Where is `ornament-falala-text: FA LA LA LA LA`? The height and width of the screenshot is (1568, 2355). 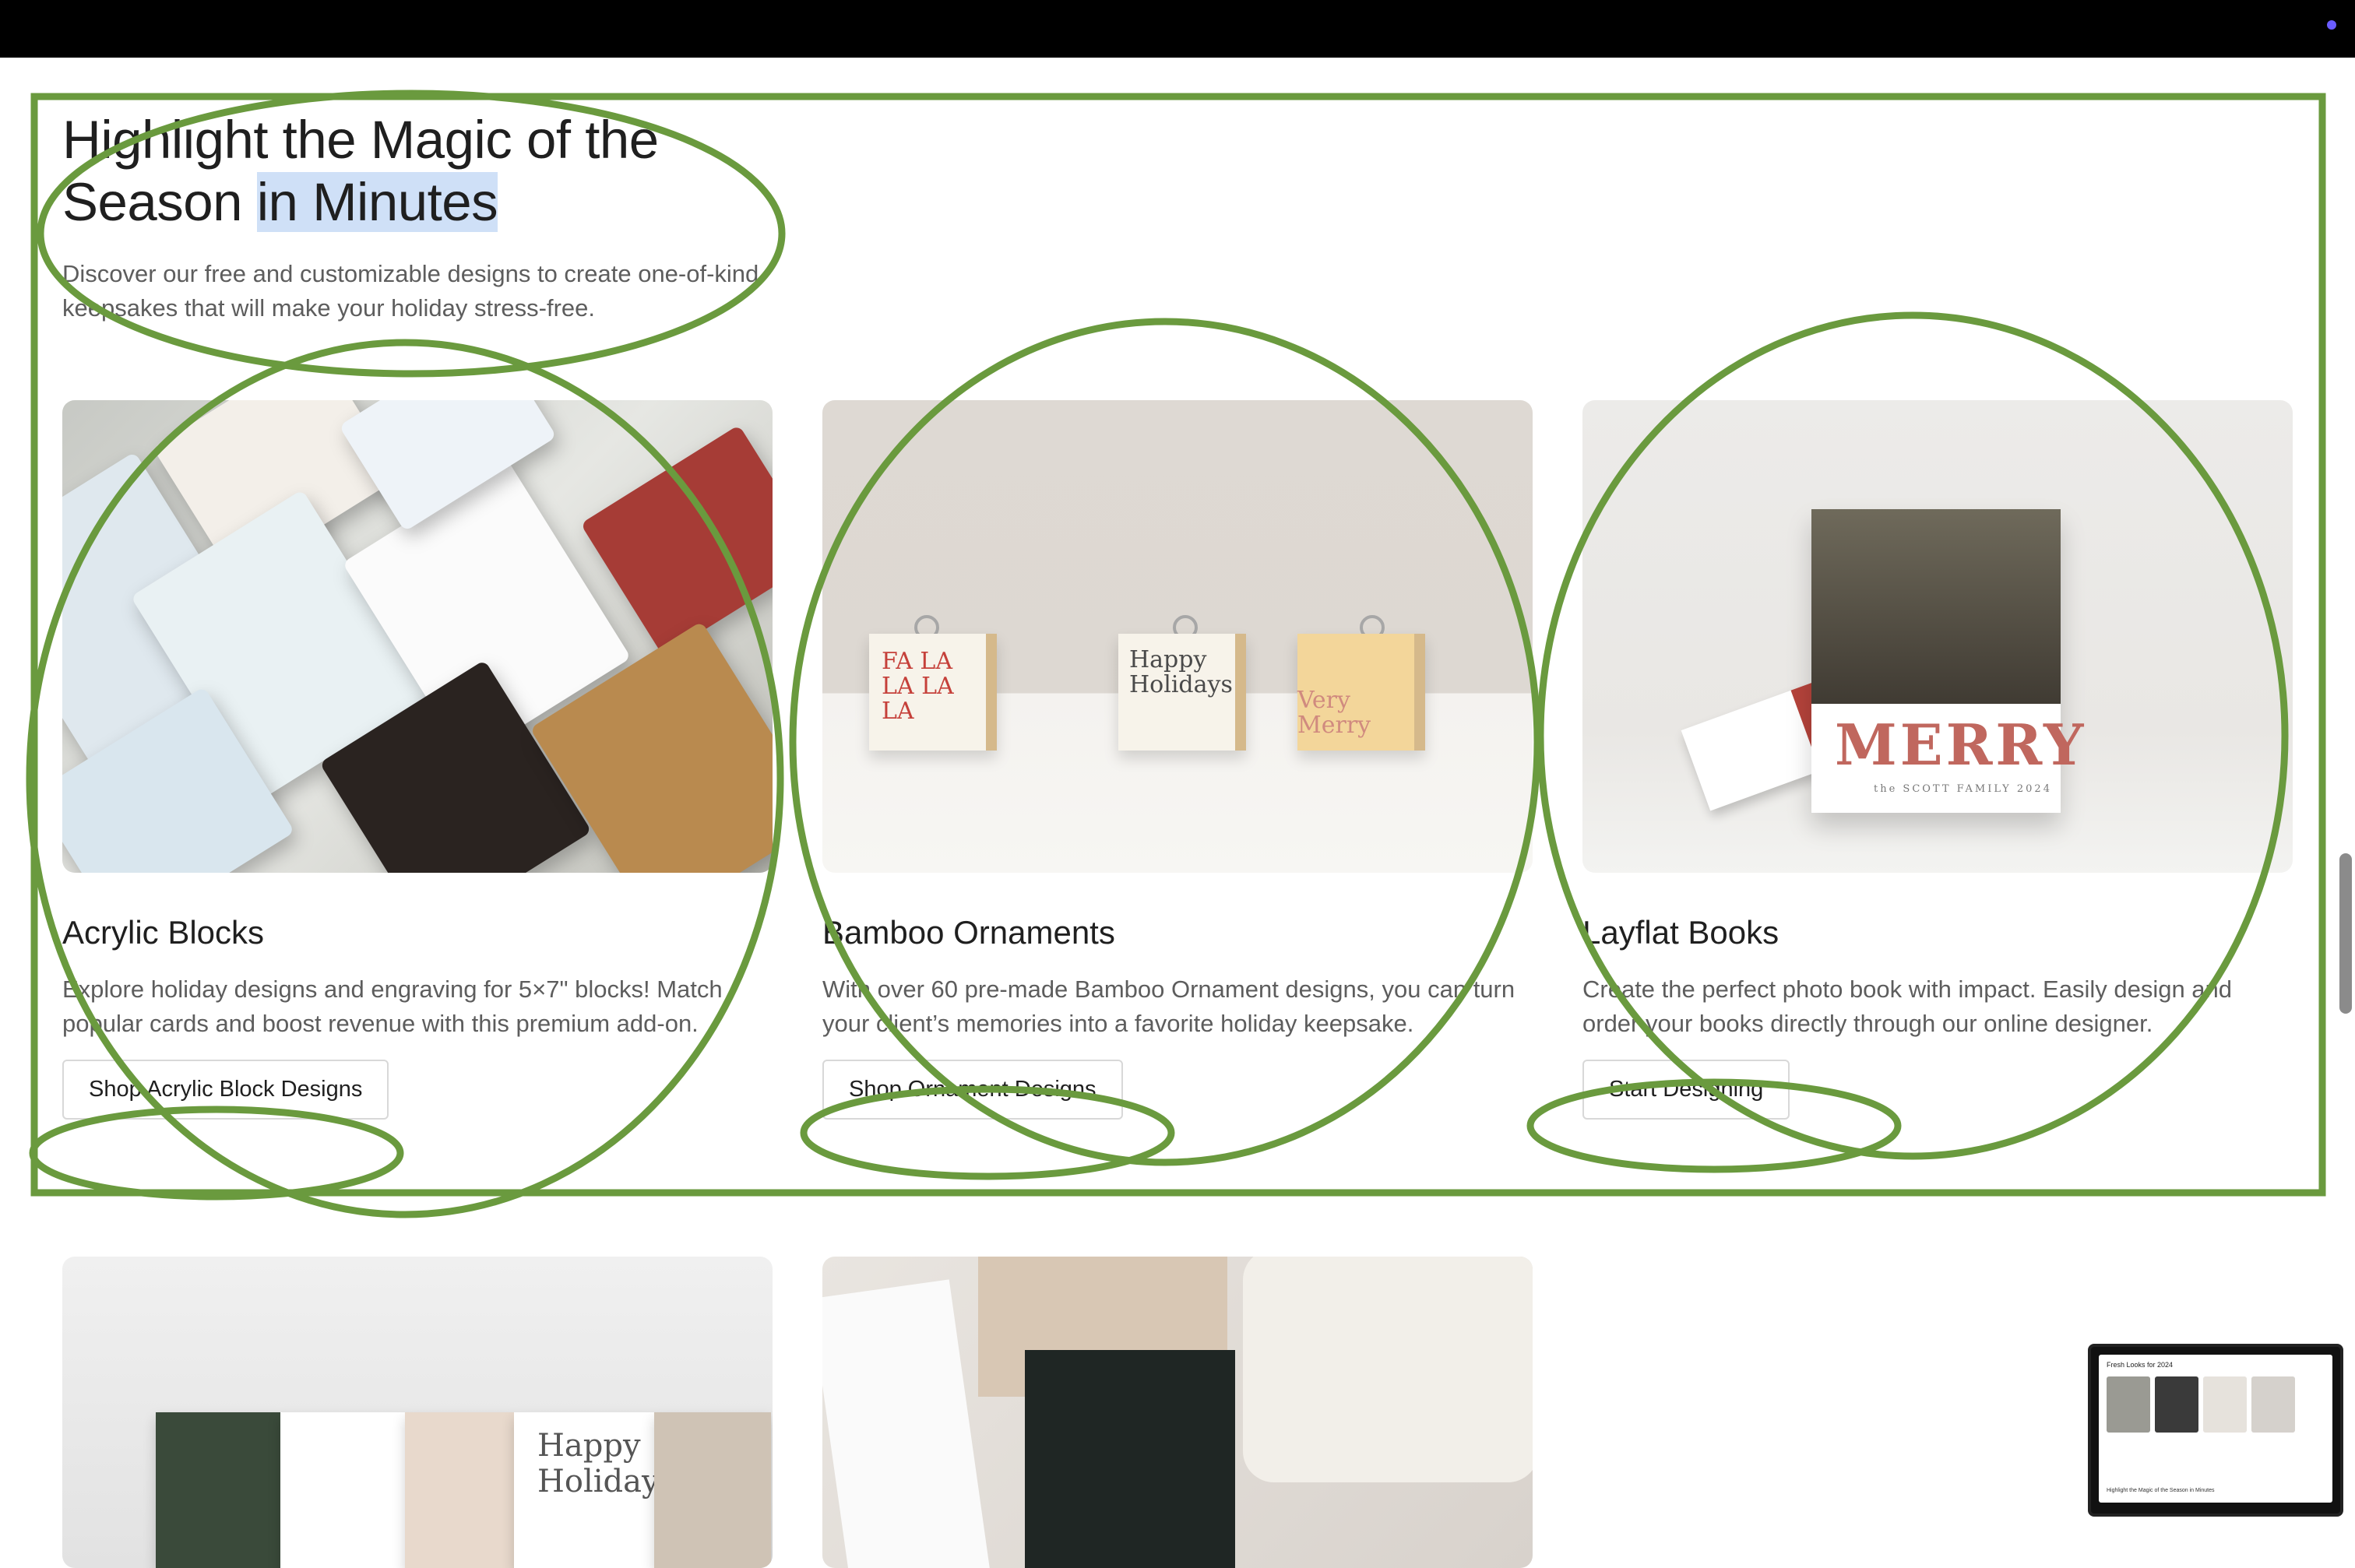 ornament-falala-text: FA LA LA LA LA is located at coordinates (918, 686).